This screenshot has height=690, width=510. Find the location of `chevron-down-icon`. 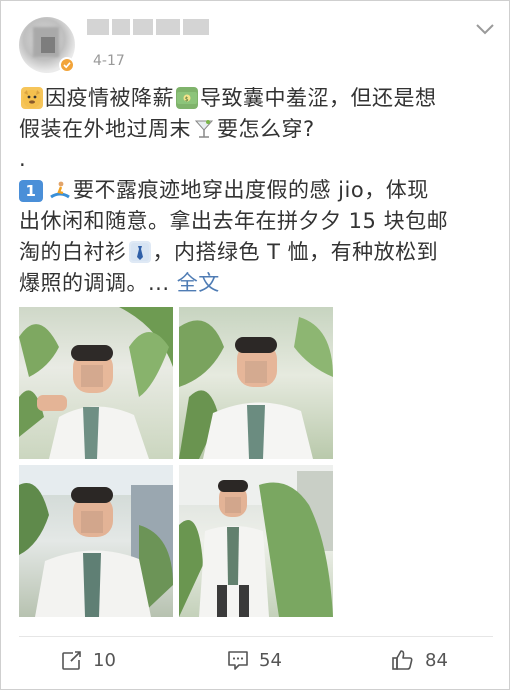

chevron-down-icon is located at coordinates (485, 29).